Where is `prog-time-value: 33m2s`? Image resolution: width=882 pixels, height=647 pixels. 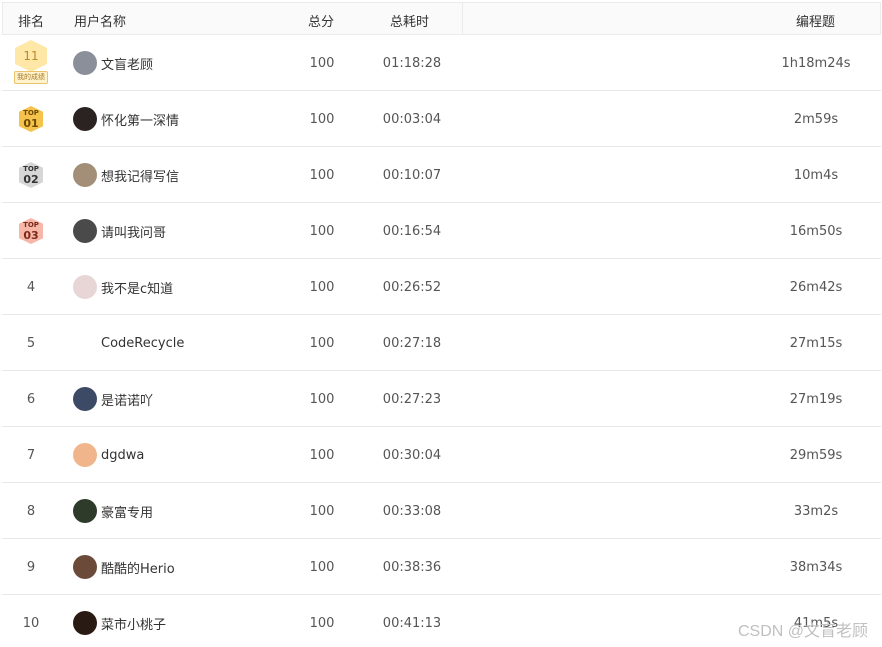 prog-time-value: 33m2s is located at coordinates (816, 511).